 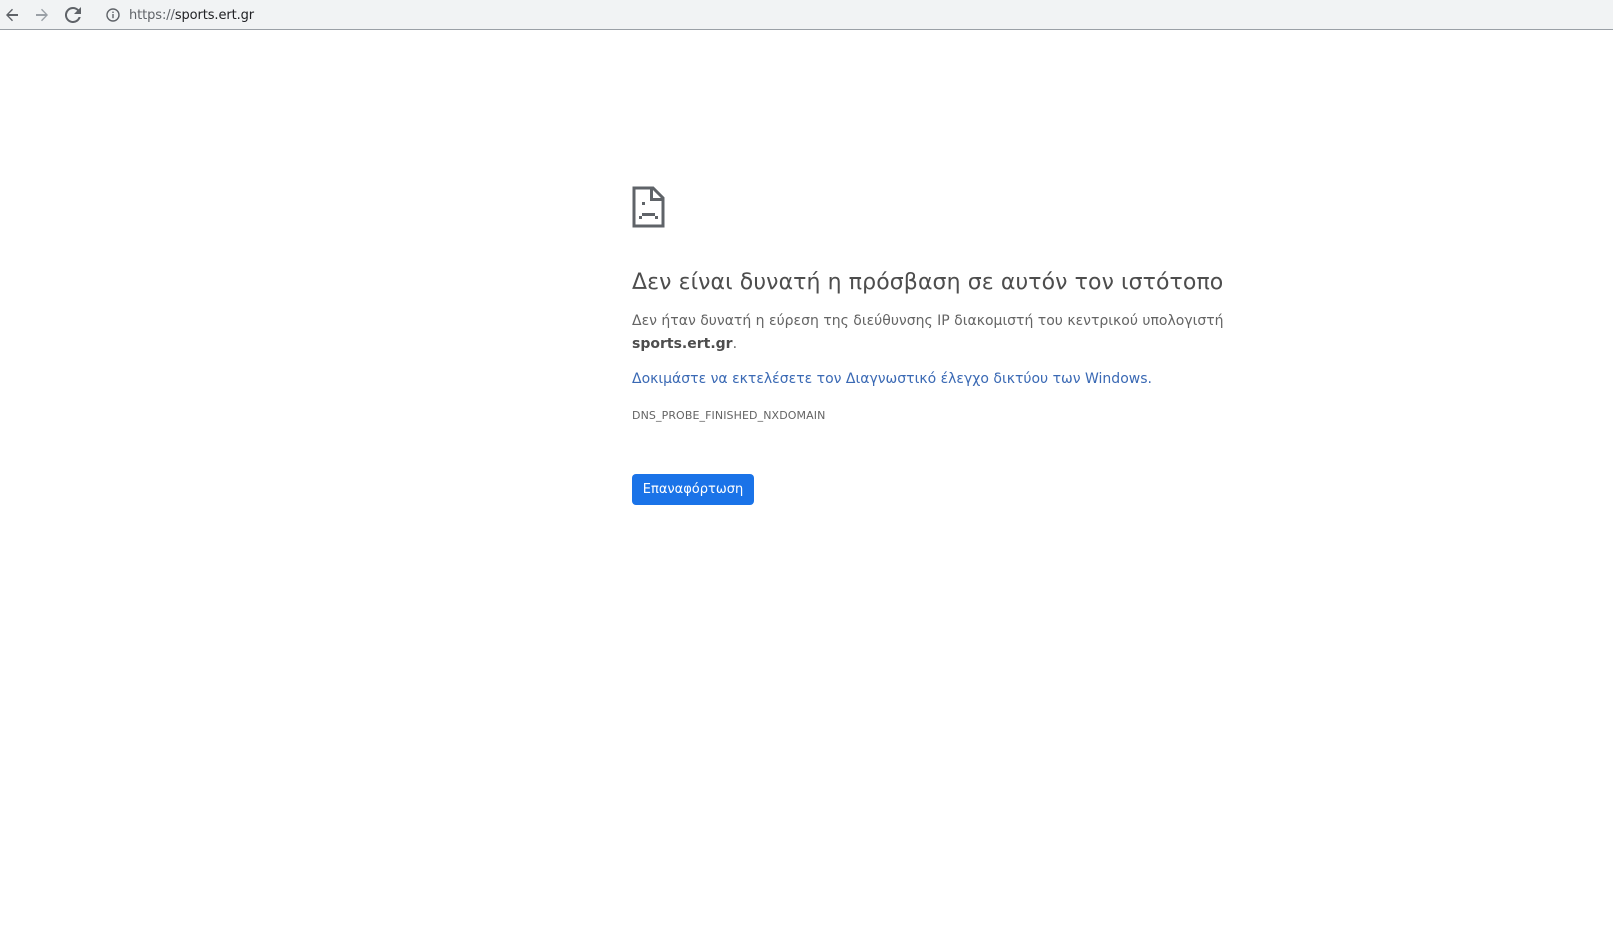 I want to click on url-scheme: https://, so click(x=152, y=15).